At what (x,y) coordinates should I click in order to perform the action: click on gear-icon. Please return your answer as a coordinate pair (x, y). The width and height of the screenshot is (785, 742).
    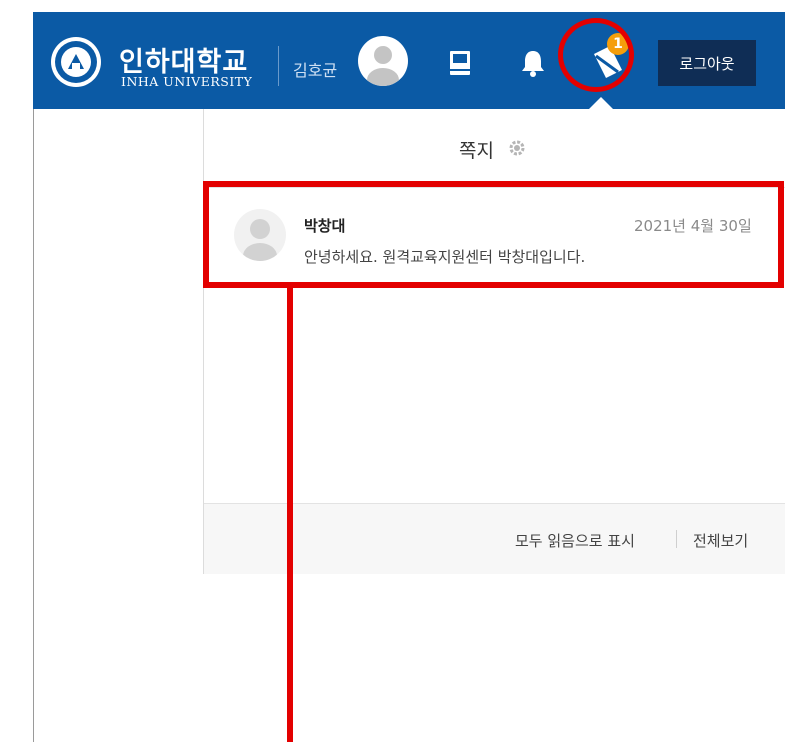
    Looking at the image, I should click on (517, 148).